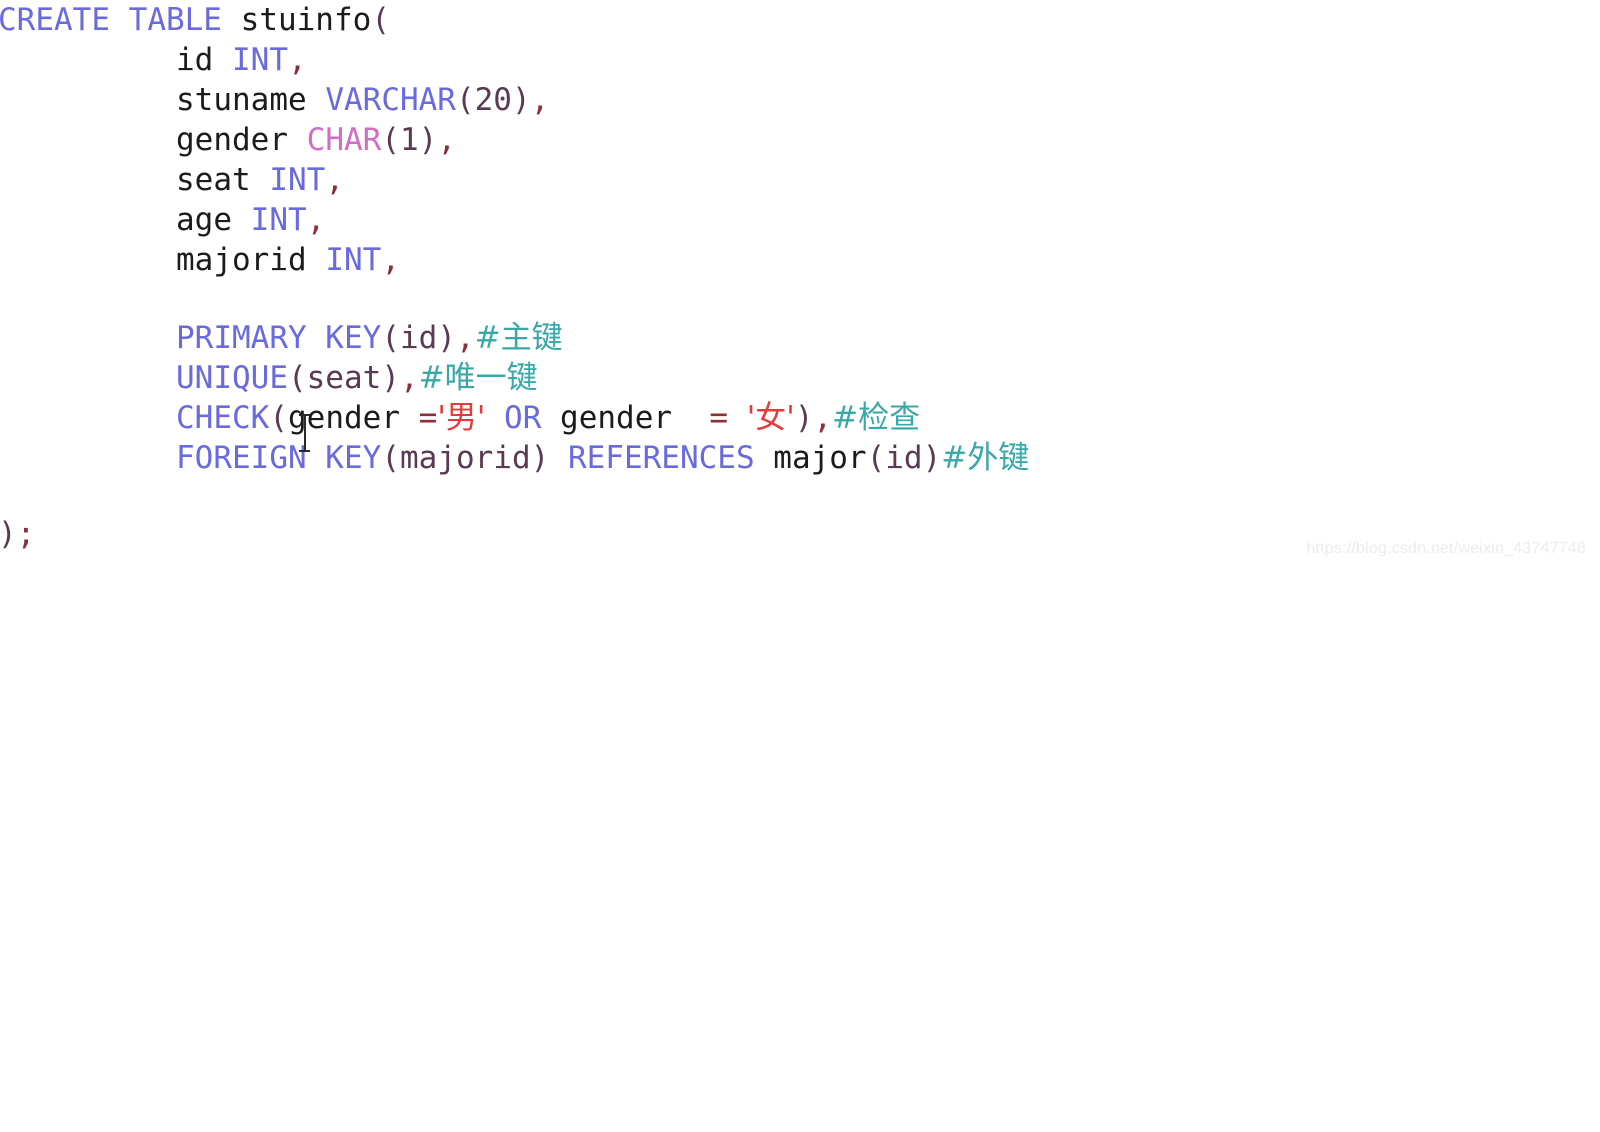 The image size is (1600, 1132). I want to click on type-varchar: VARCHAR, so click(390, 100).